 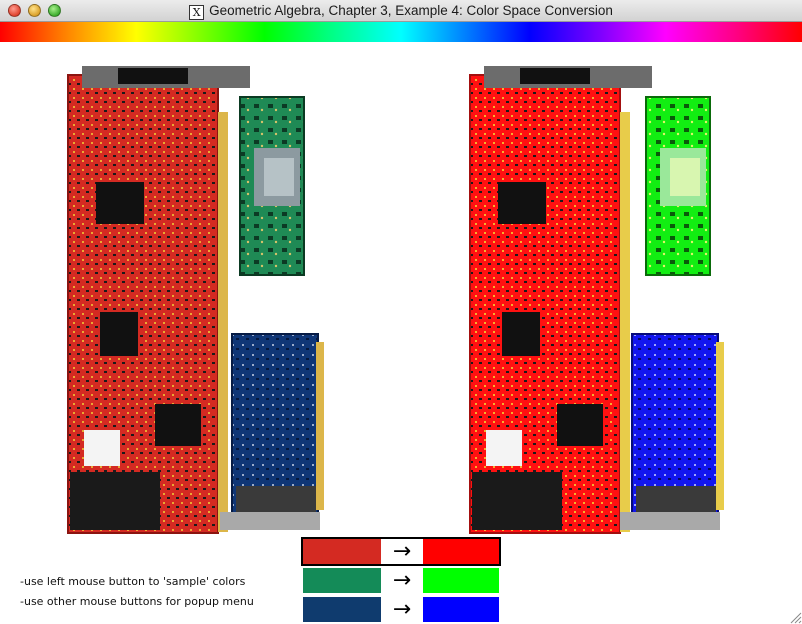 What do you see at coordinates (197, 12) in the screenshot?
I see `x11-icon: X` at bounding box center [197, 12].